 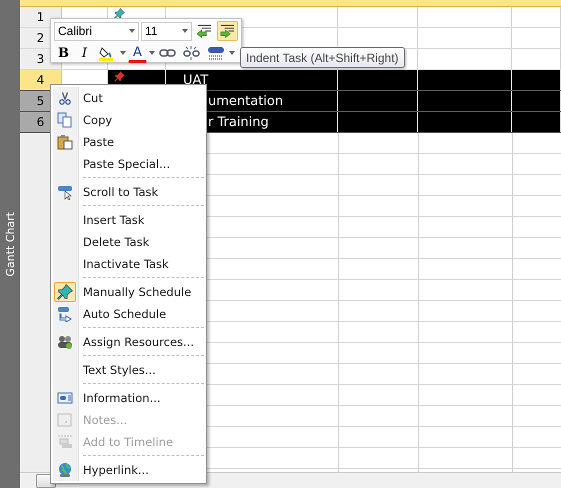 What do you see at coordinates (65, 442) in the screenshot?
I see `timeline-icon` at bounding box center [65, 442].